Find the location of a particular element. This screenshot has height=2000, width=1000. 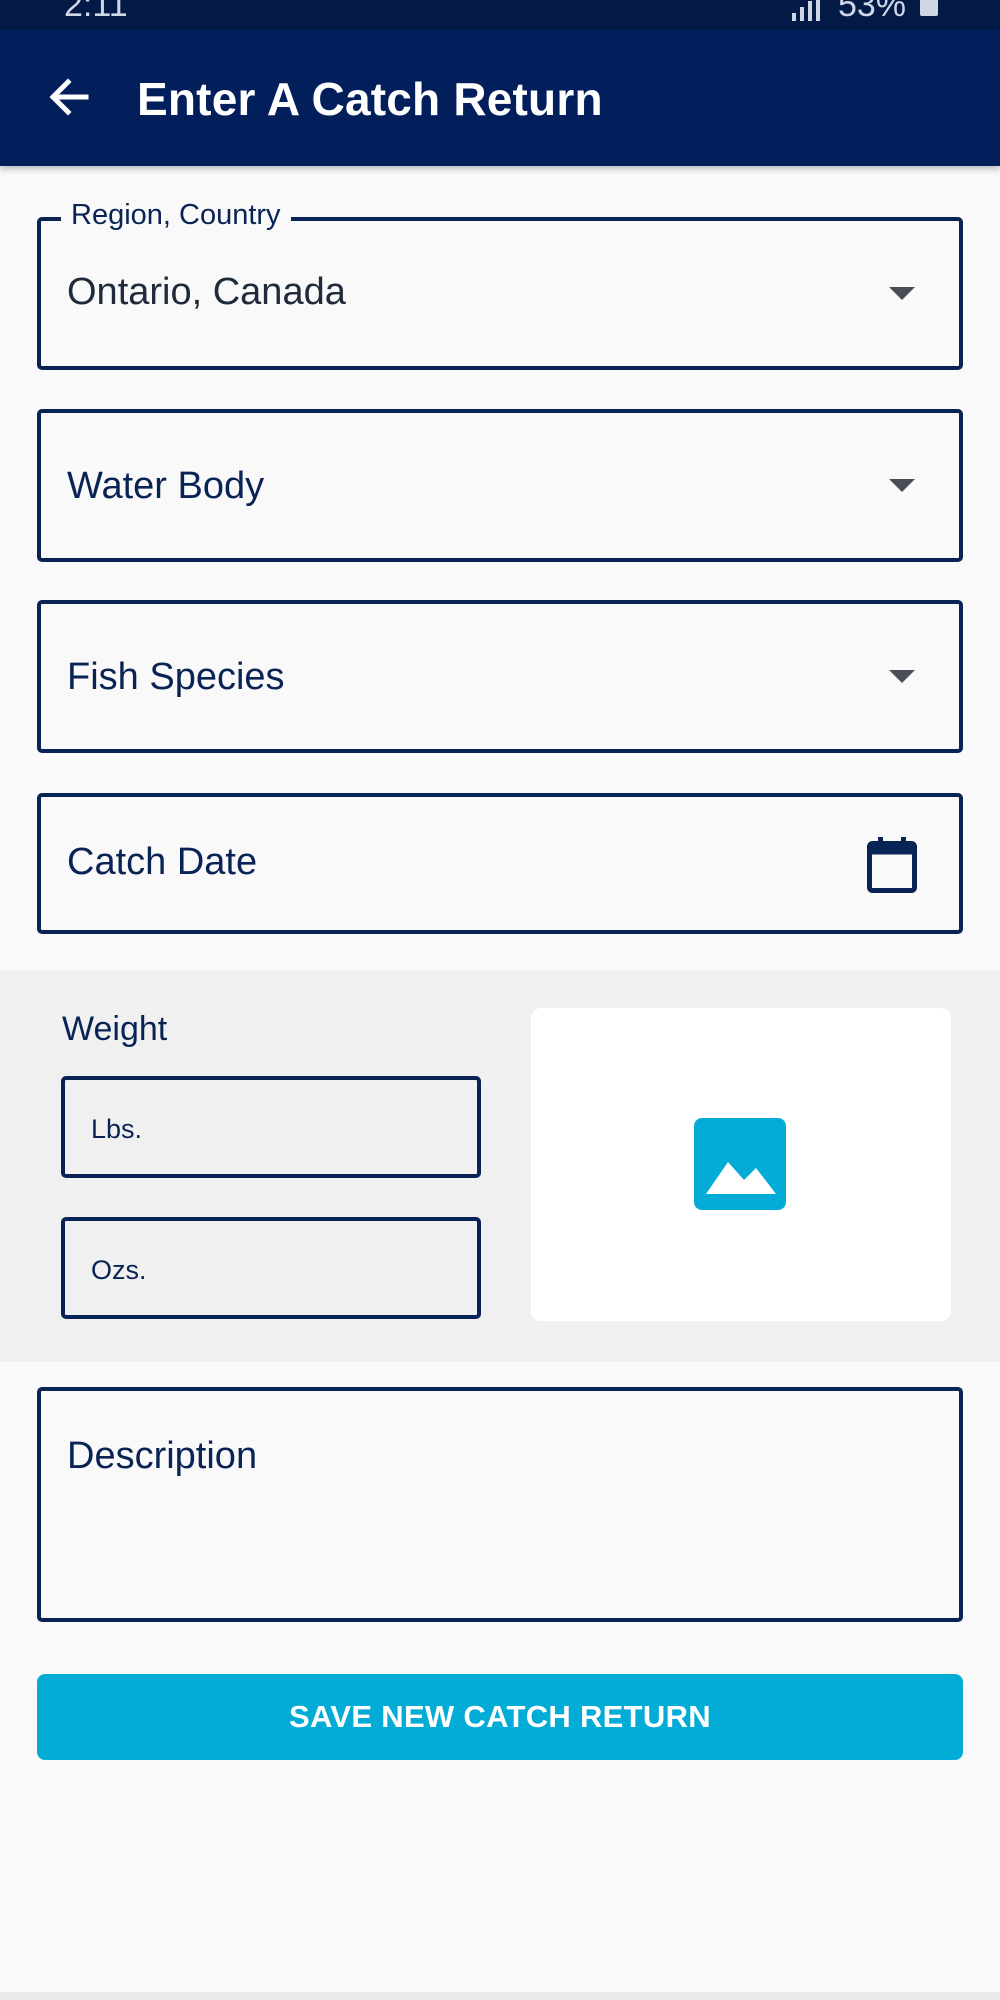

app-bar: Enter A Catch Return is located at coordinates (500, 98).